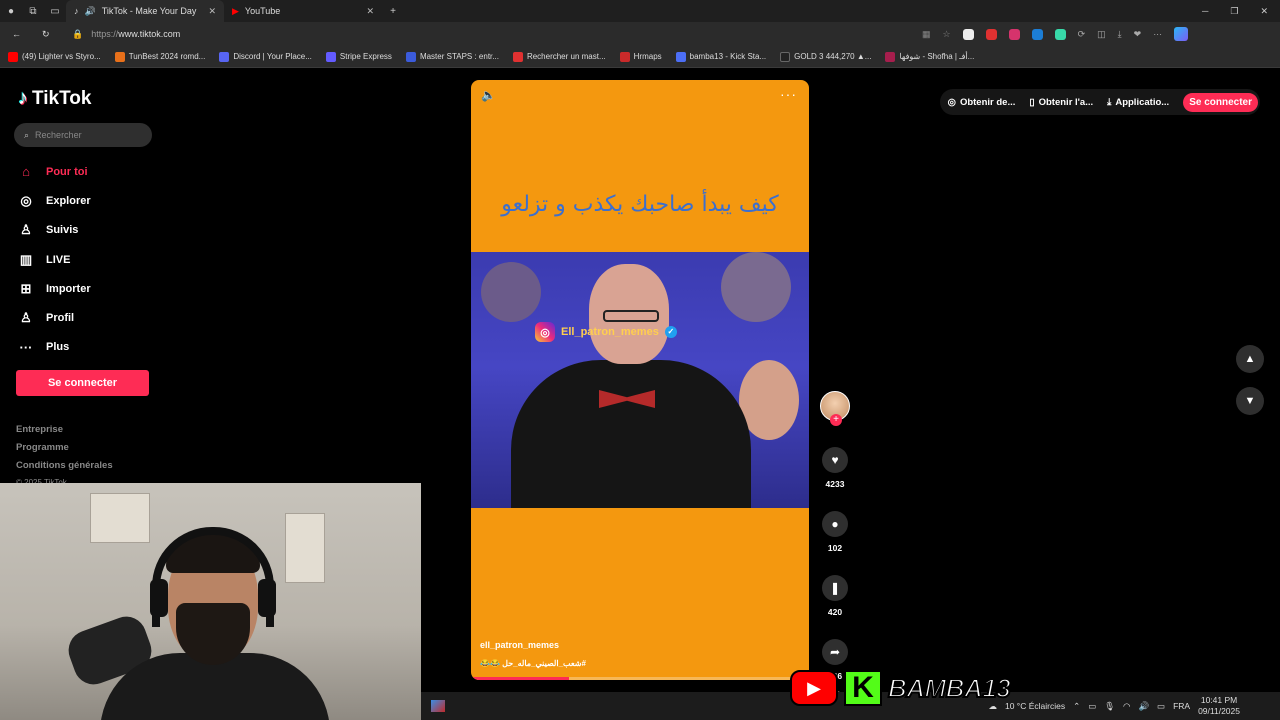  Describe the element at coordinates (26, 288) in the screenshot. I see `upload-icon: ⊞` at that location.